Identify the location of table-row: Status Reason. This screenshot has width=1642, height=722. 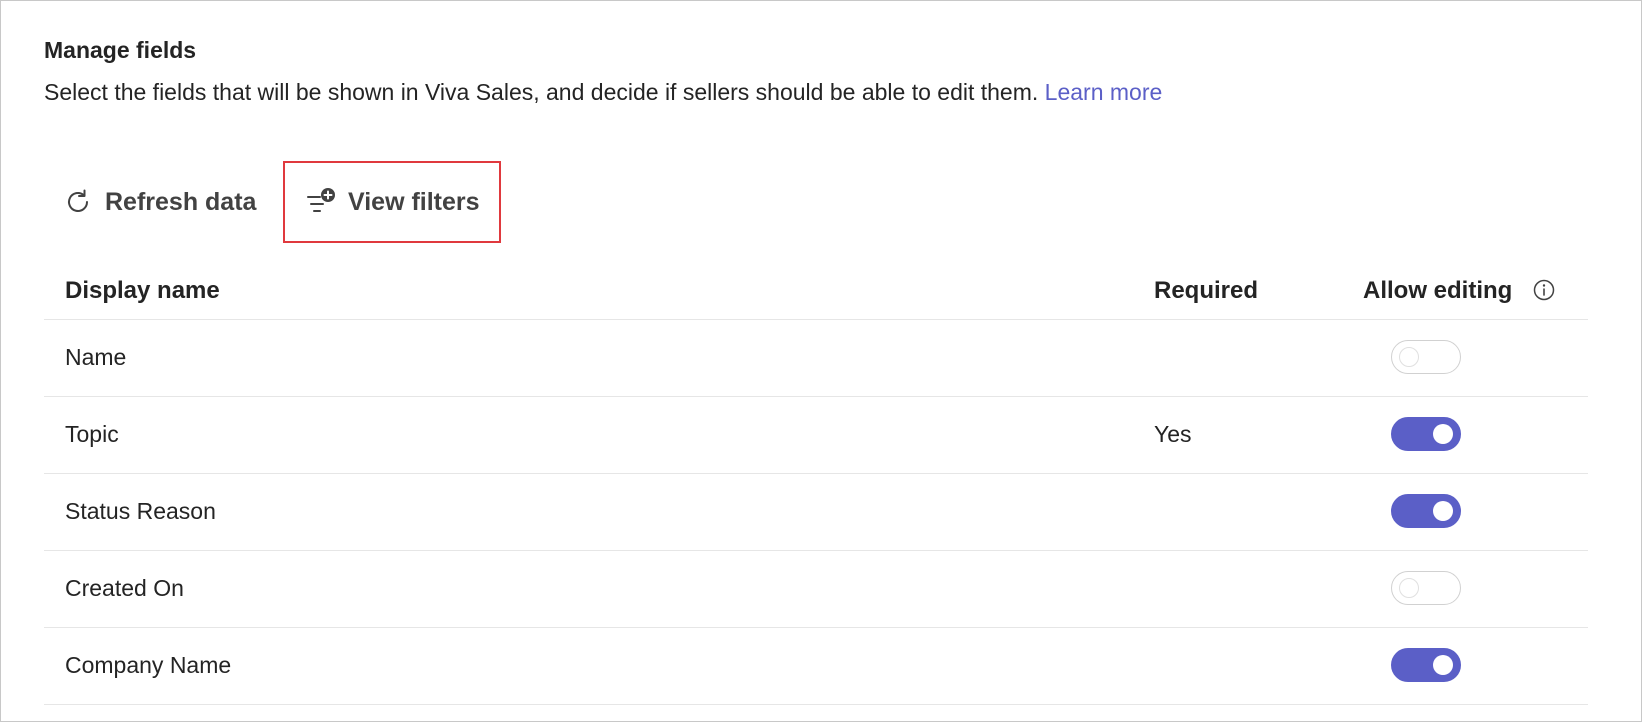
(816, 512).